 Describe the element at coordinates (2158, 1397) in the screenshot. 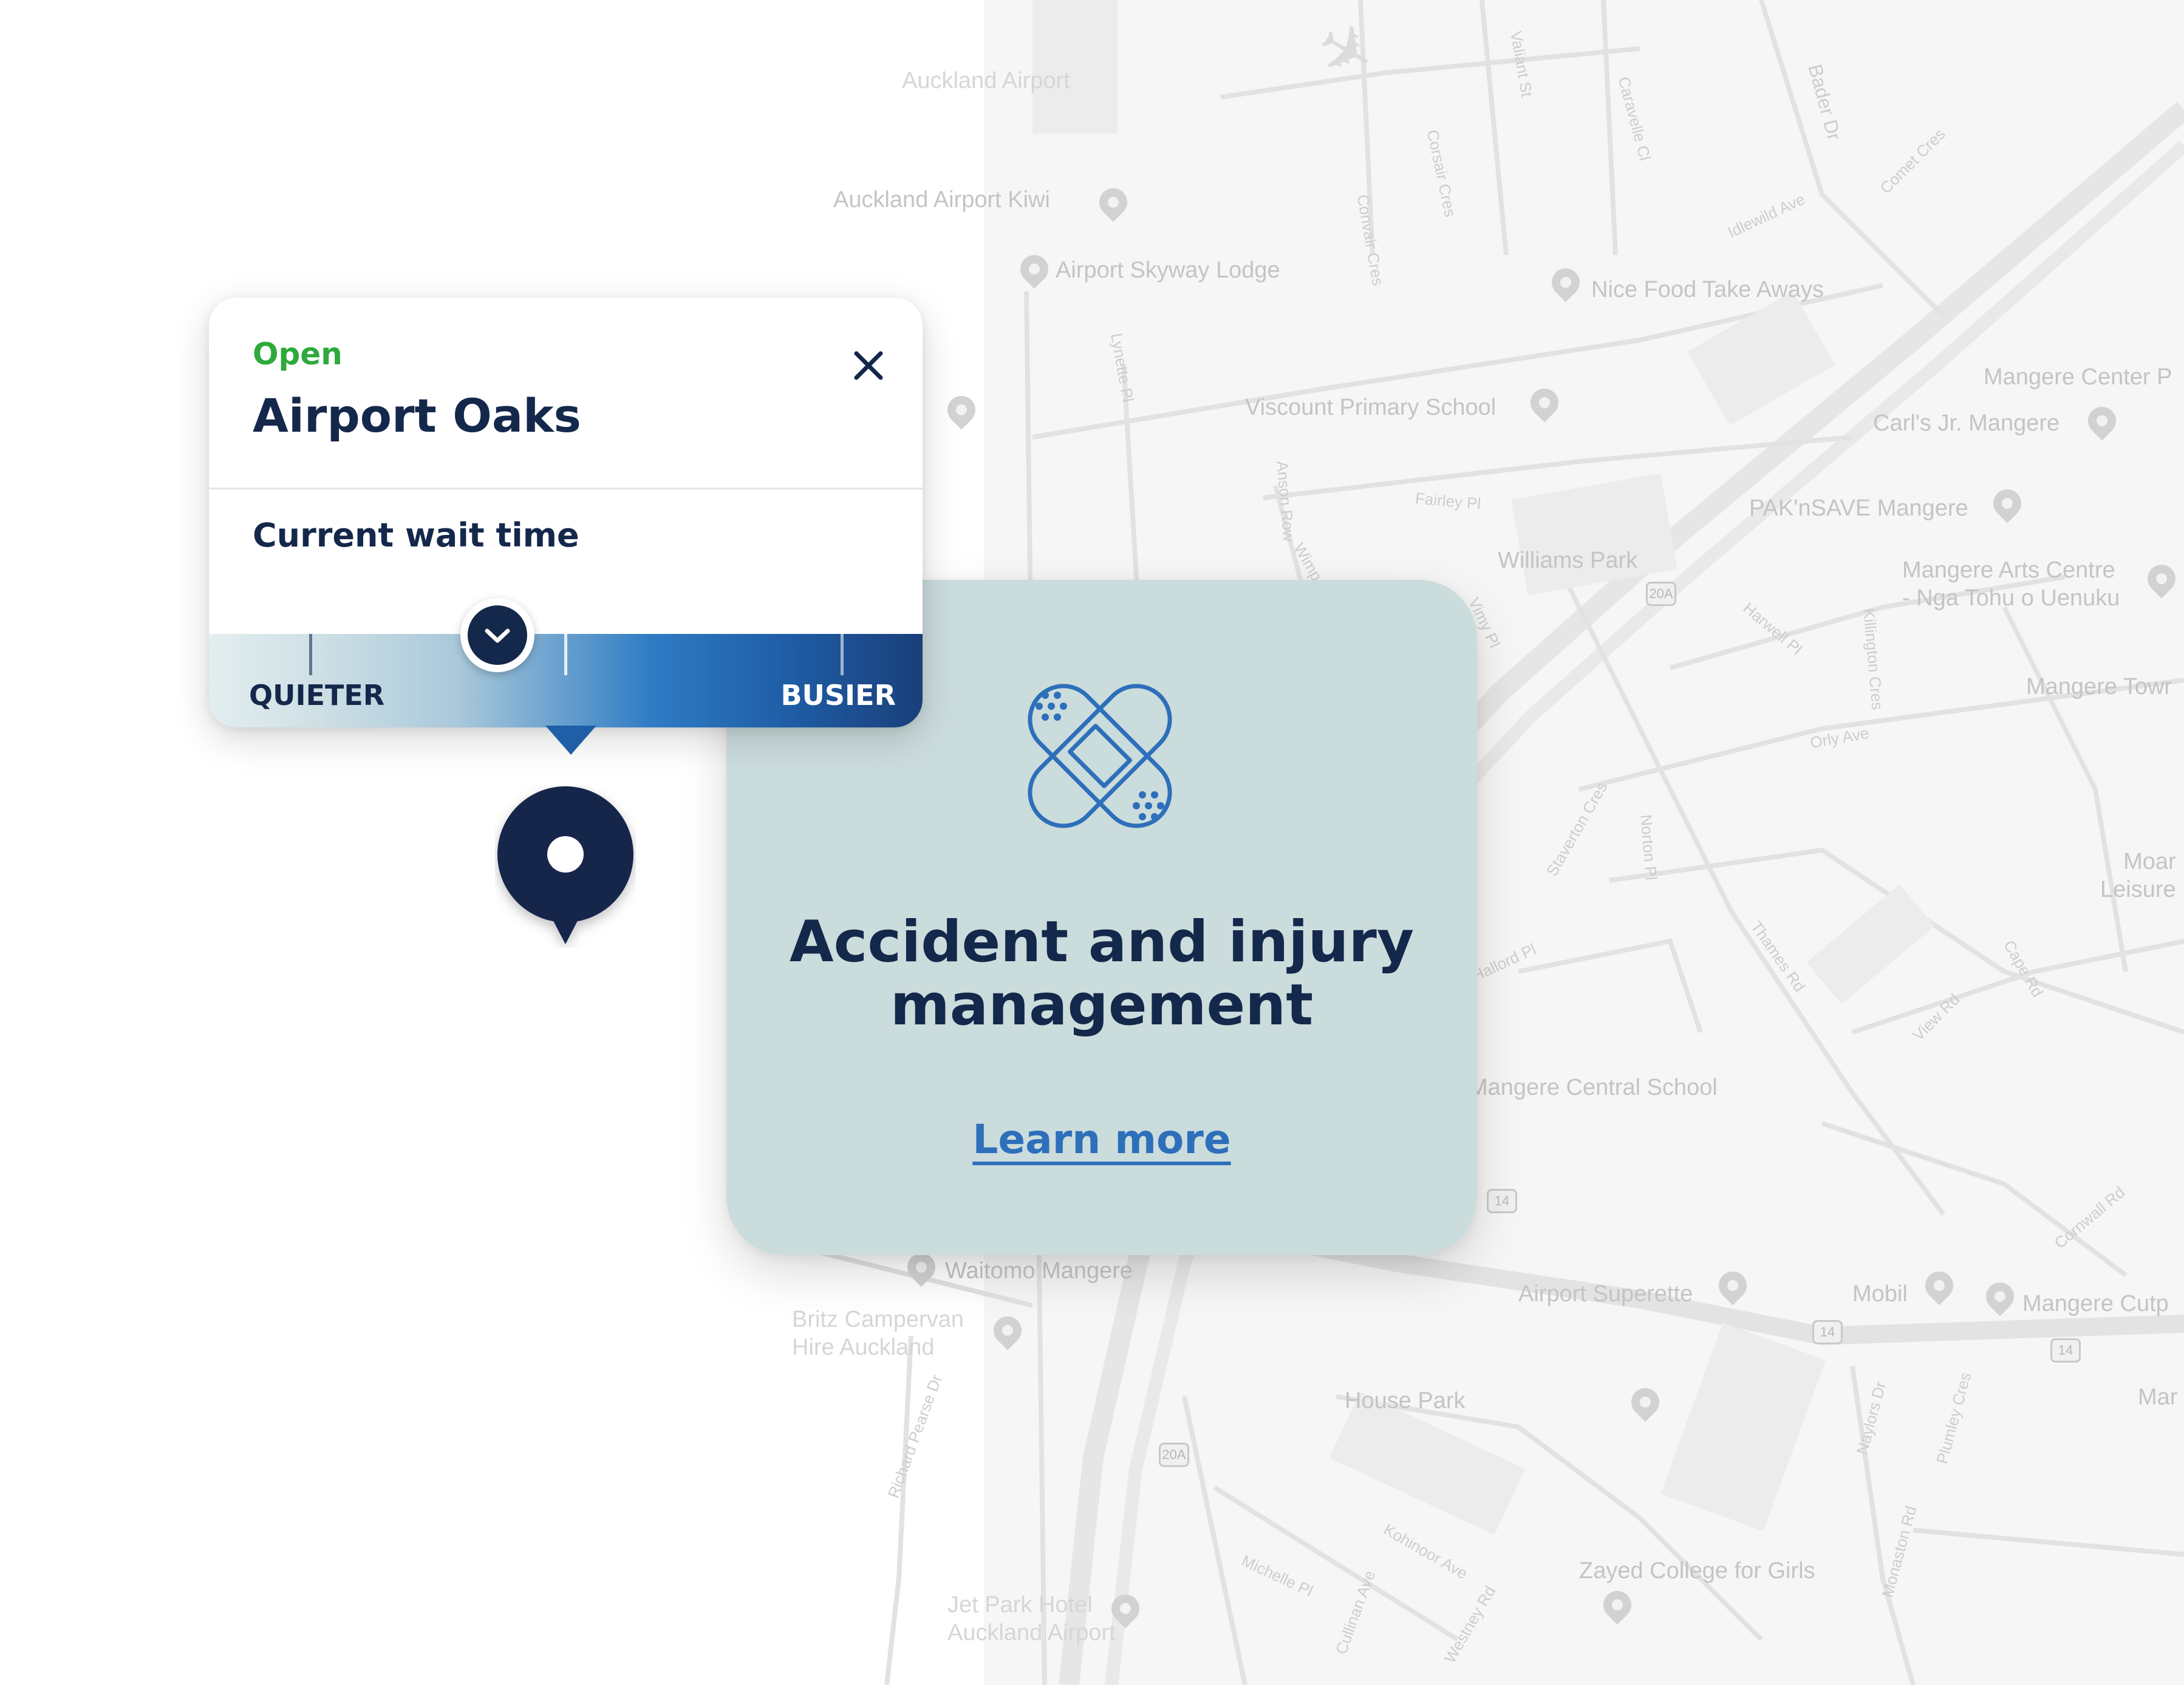

I see `map-label: Mar` at that location.